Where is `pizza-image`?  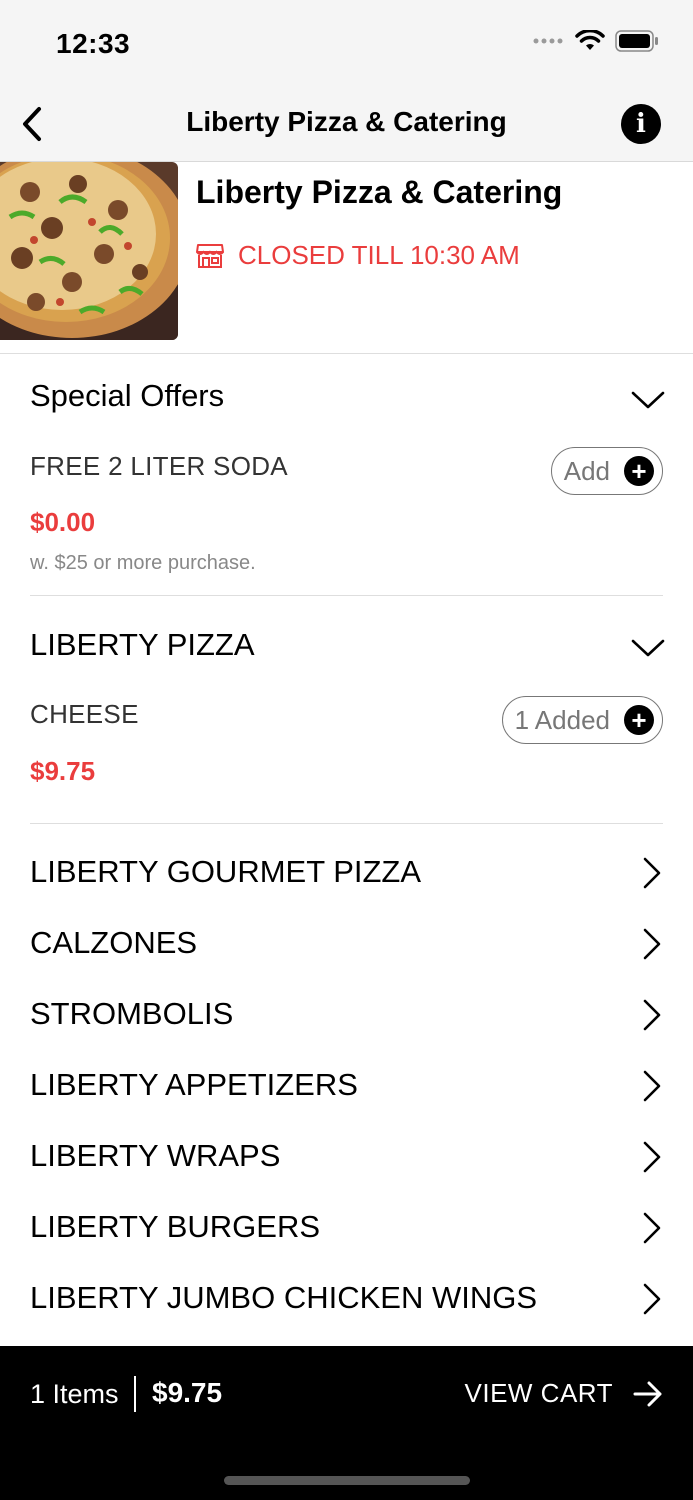
pizza-image is located at coordinates (89, 251).